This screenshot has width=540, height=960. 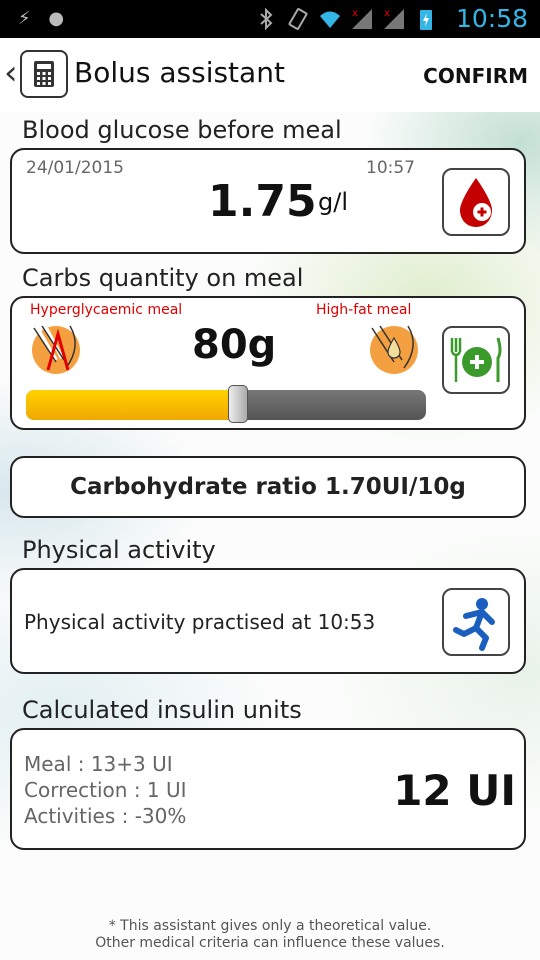 What do you see at coordinates (11, 73) in the screenshot?
I see `back-arrow-icon: ‹` at bounding box center [11, 73].